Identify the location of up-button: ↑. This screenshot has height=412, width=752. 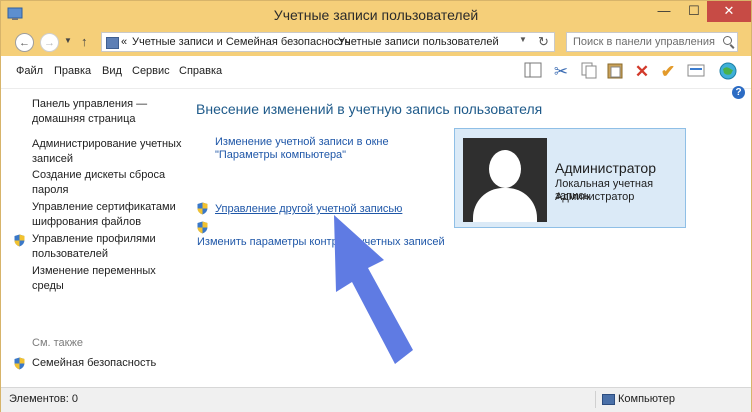
(84, 41).